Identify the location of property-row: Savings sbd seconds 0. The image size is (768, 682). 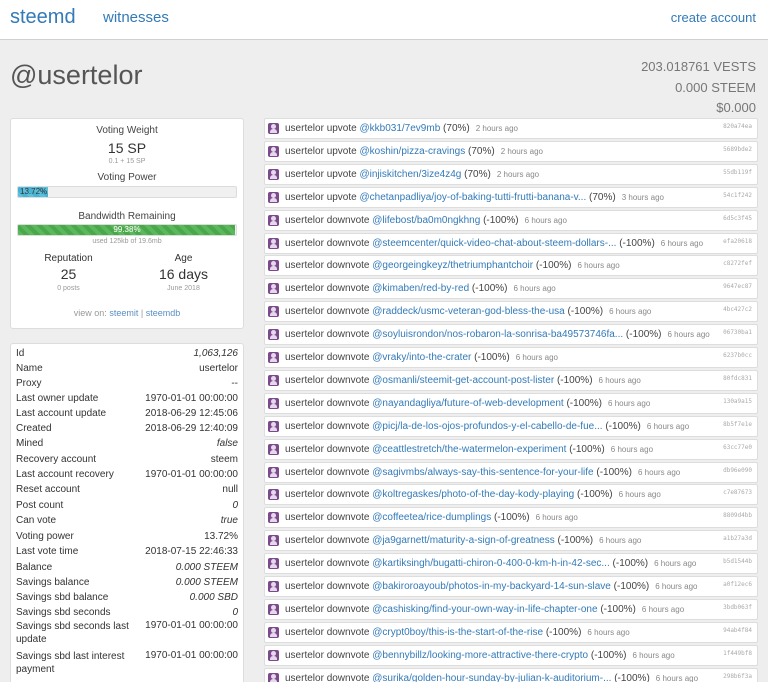
(127, 612).